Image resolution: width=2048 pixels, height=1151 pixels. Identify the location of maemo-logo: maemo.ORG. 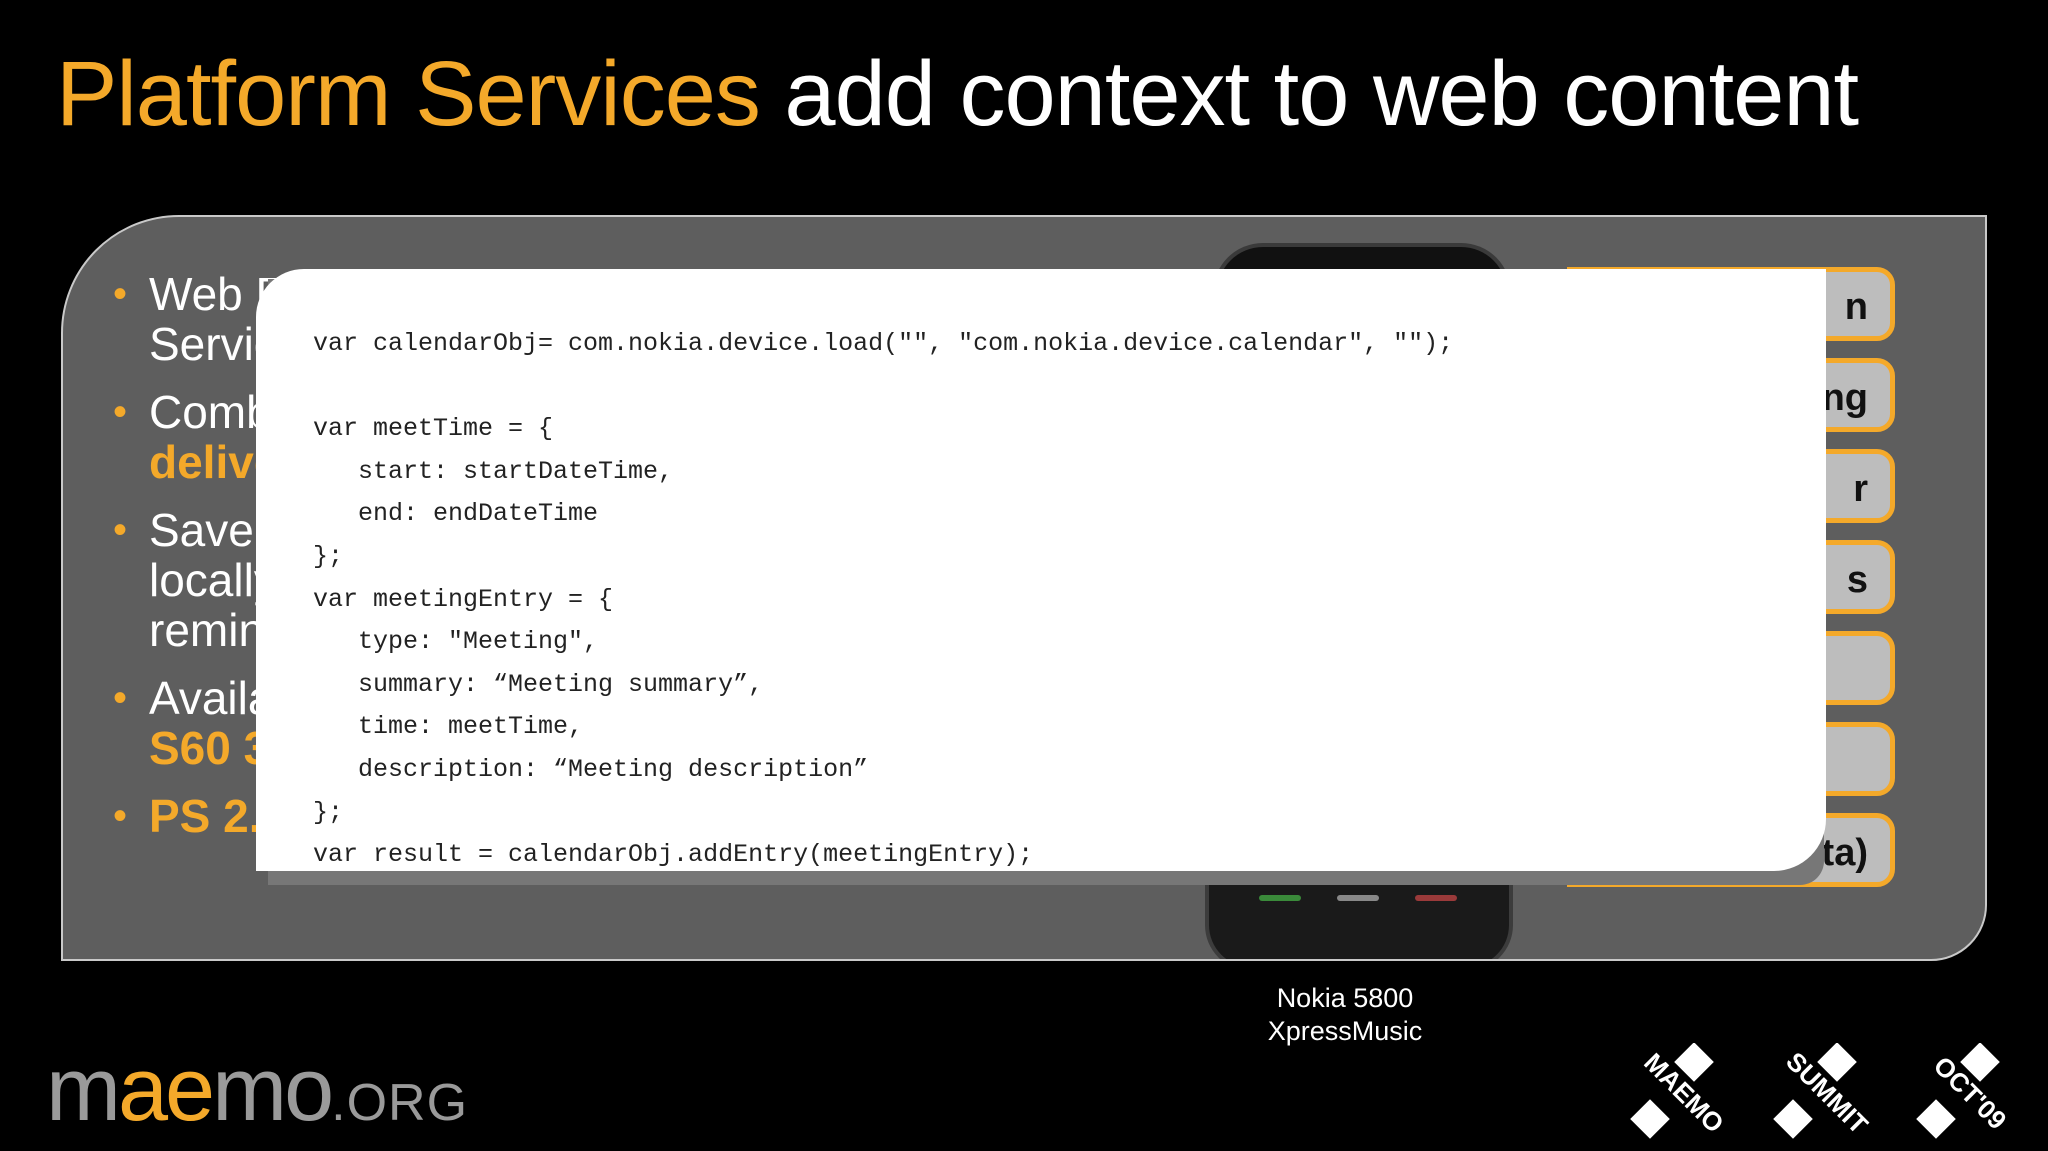
(257, 1090).